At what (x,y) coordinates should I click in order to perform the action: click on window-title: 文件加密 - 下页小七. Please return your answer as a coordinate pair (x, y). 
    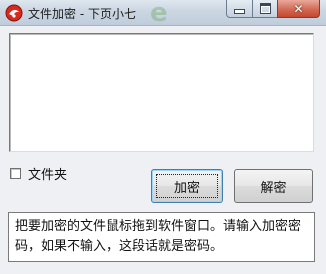
    Looking at the image, I should click on (82, 14).